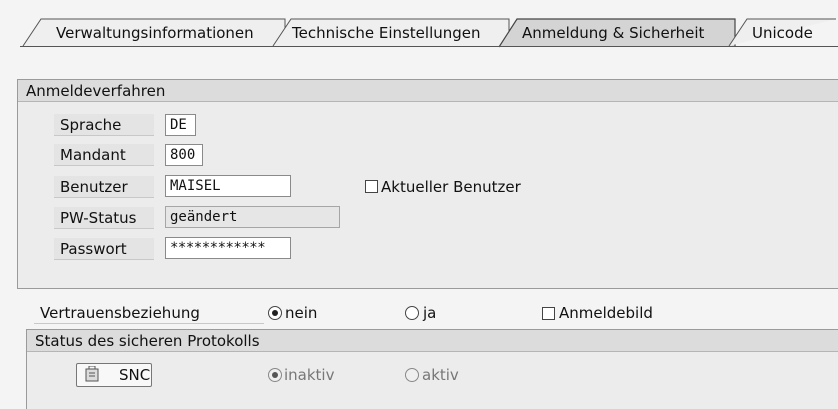 The image size is (838, 409). Describe the element at coordinates (252, 217) in the screenshot. I see `pw-status-field: geändert` at that location.